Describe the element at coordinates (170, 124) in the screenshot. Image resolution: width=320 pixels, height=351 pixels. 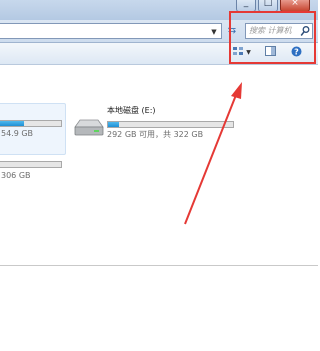
I see `drive-e-usage-bar` at that location.